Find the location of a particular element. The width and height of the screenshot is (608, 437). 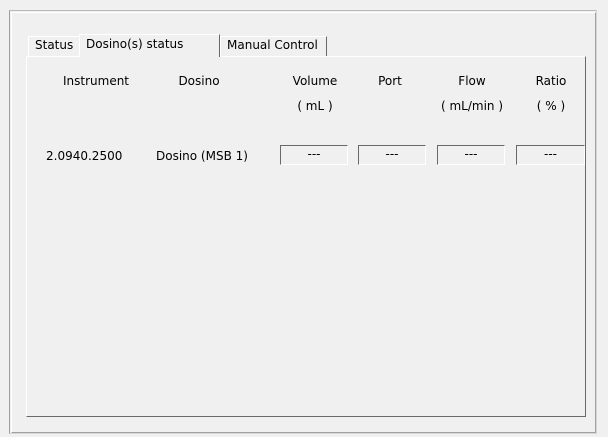

header-ratio-unit: ( % ) is located at coordinates (551, 106).